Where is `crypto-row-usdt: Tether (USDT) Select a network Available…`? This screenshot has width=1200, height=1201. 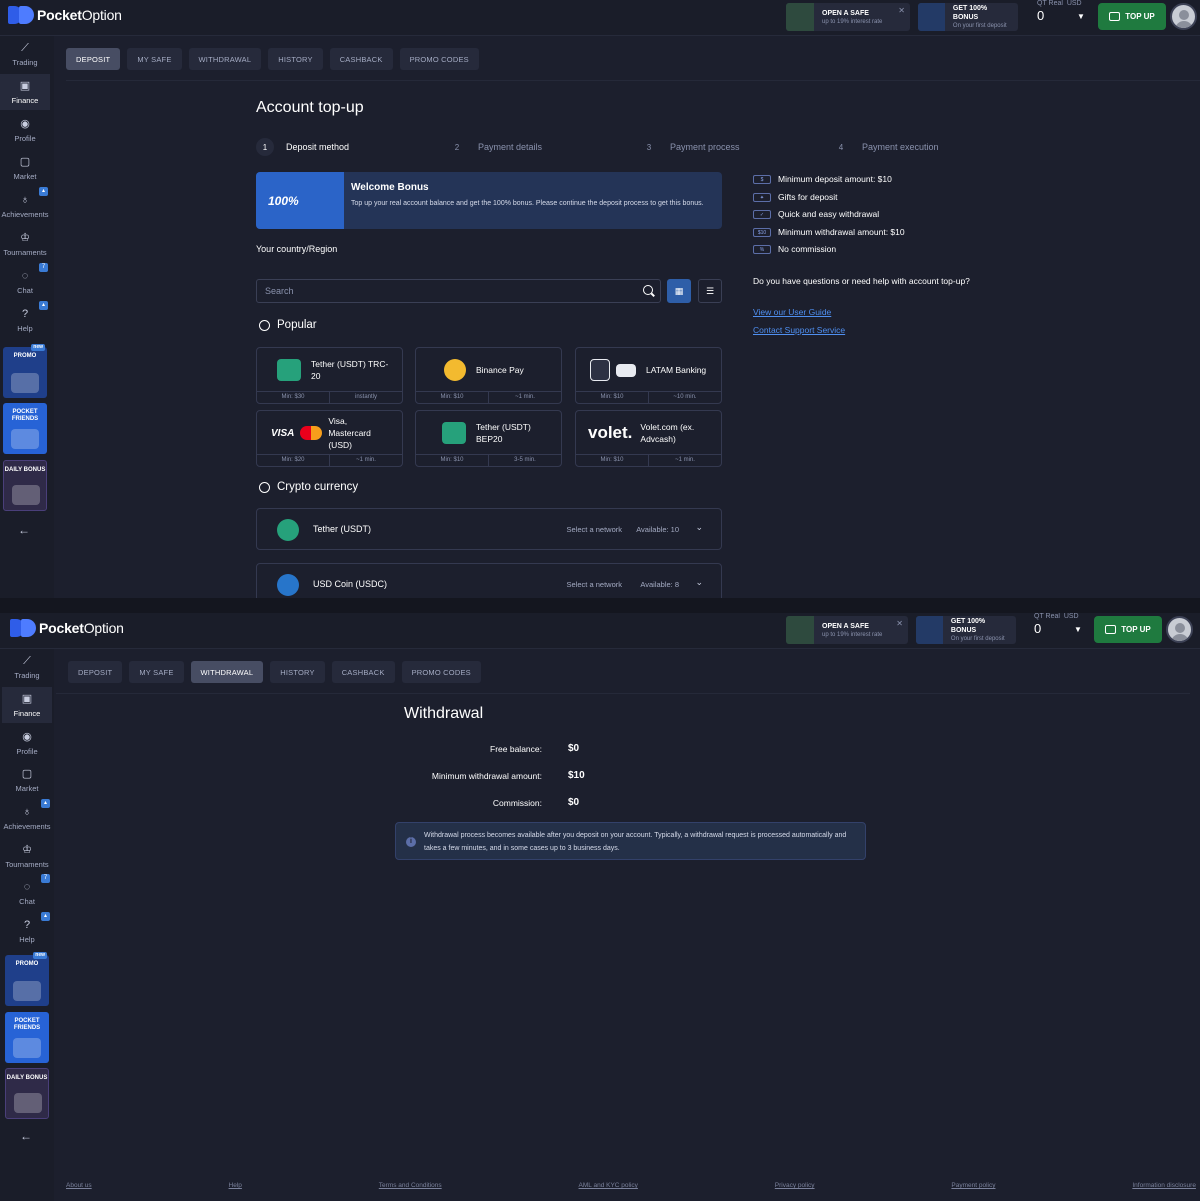 crypto-row-usdt: Tether (USDT) Select a network Available… is located at coordinates (489, 529).